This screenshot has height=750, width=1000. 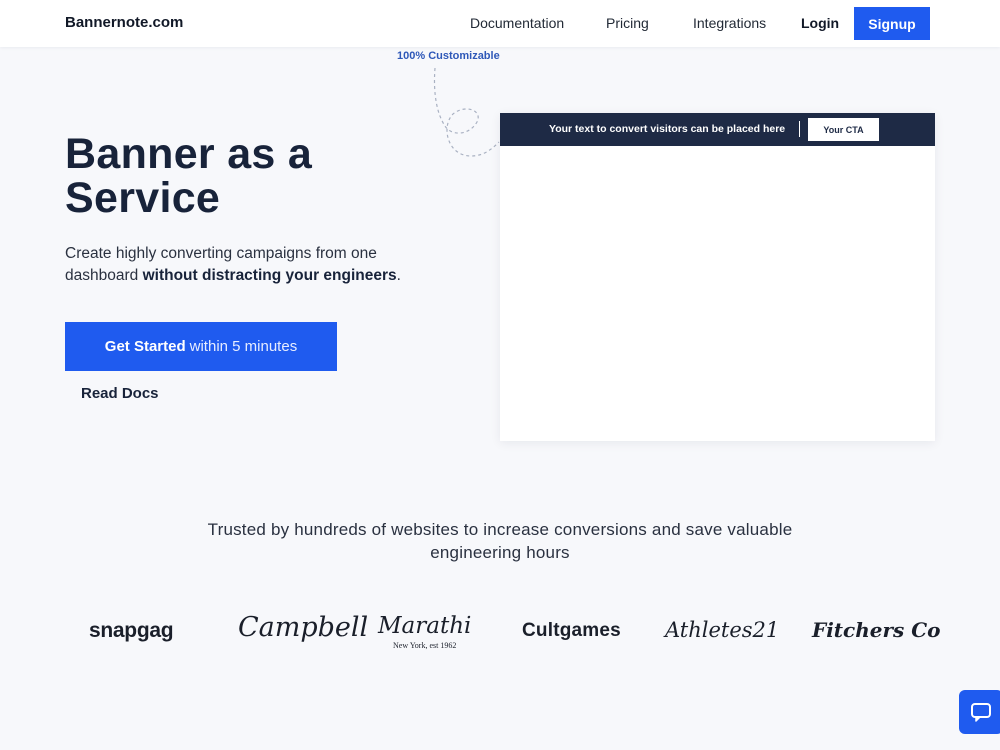 I want to click on nav-pricing: Pricing, so click(x=627, y=23).